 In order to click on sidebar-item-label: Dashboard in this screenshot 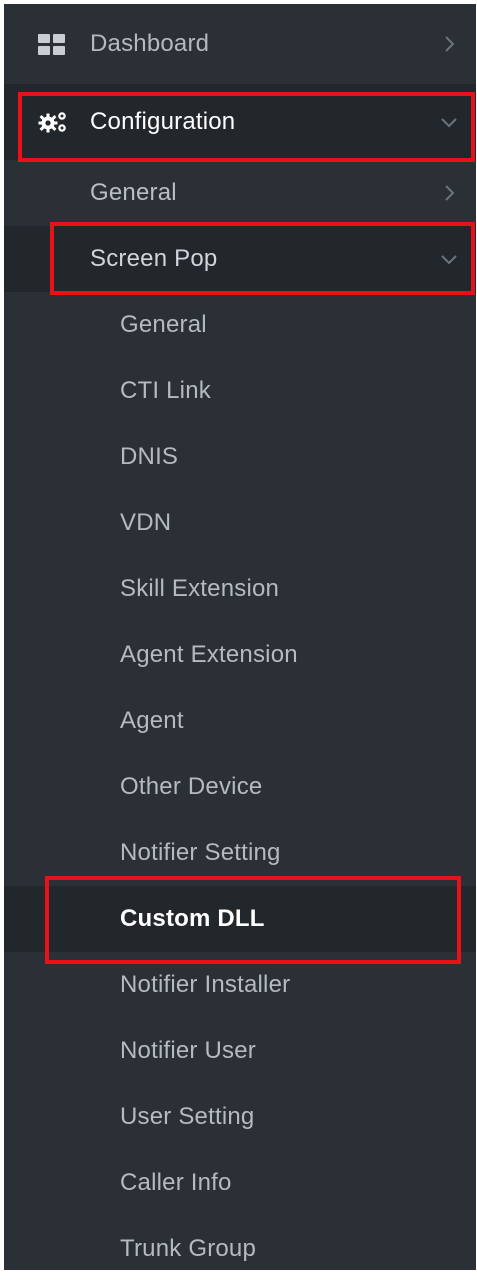, I will do `click(150, 43)`.